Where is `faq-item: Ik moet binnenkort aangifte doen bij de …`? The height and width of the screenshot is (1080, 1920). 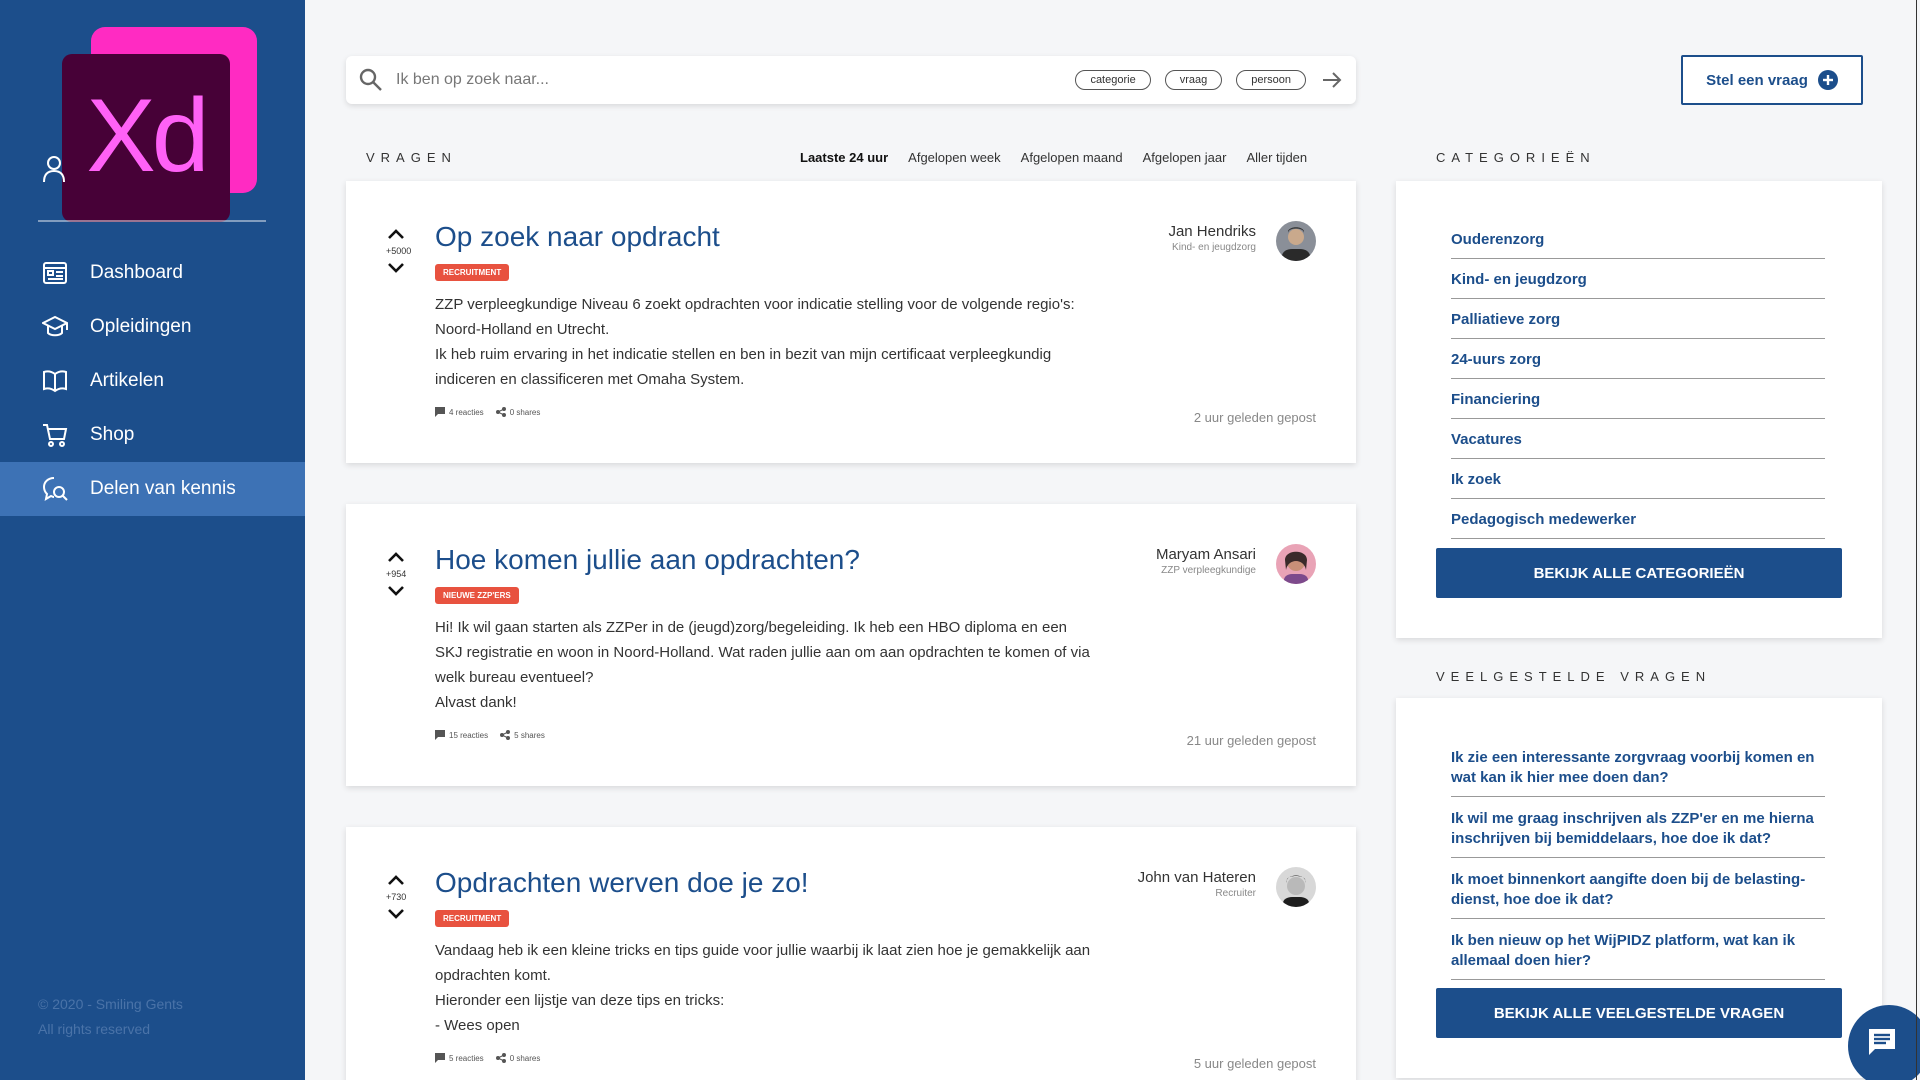
faq-item: Ik moet binnenkort aangifte doen bij de … is located at coordinates (1638, 894).